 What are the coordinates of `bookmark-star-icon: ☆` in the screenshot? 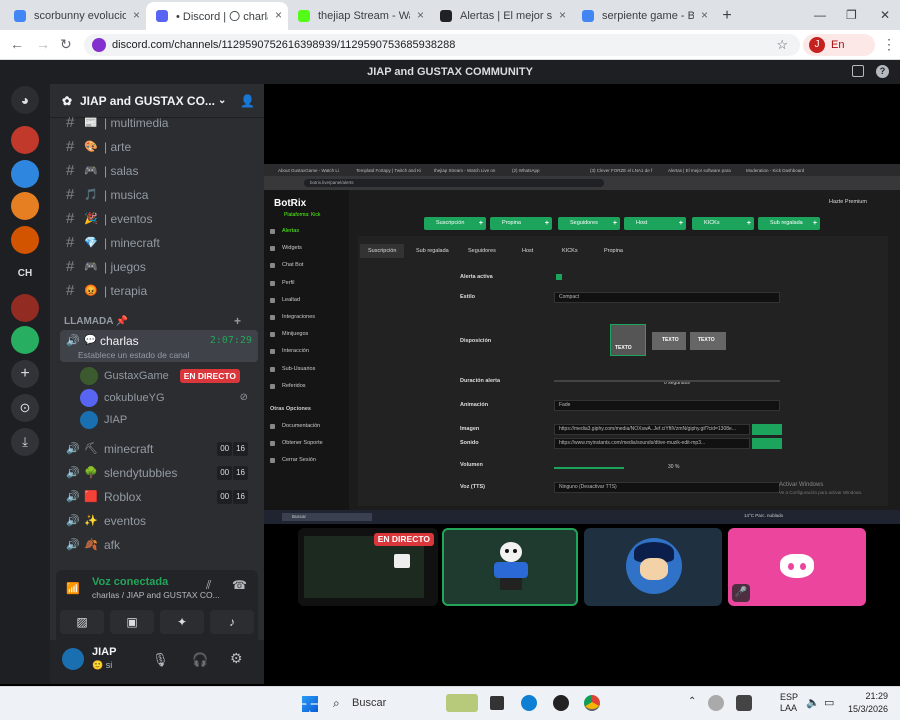 It's located at (782, 45).